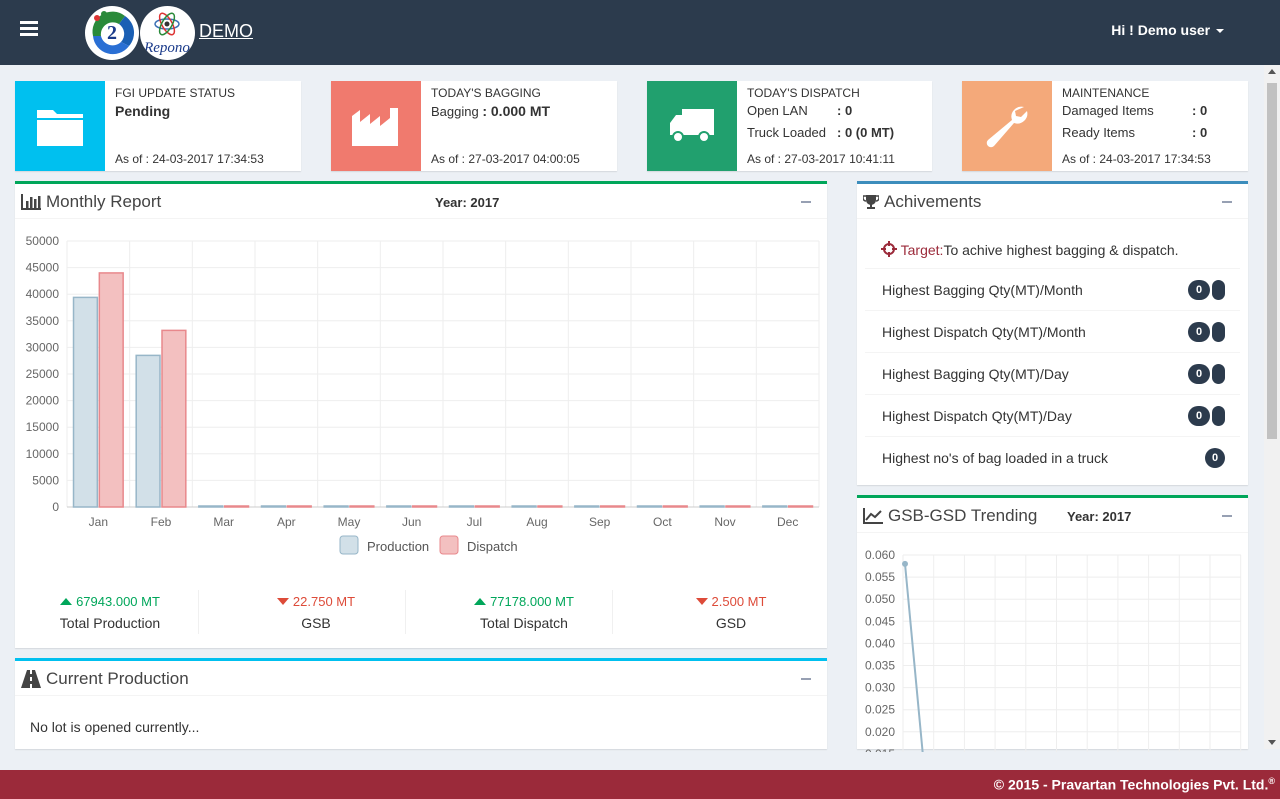 This screenshot has width=1280, height=799. I want to click on legend-label: Production, so click(398, 546).